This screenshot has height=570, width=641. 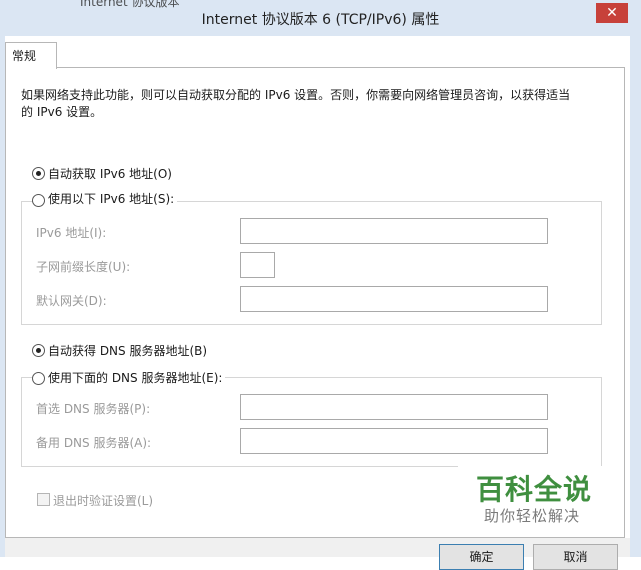 I want to click on preferred-dns-label: 首选 DNS 服务器(P):, so click(x=93, y=409).